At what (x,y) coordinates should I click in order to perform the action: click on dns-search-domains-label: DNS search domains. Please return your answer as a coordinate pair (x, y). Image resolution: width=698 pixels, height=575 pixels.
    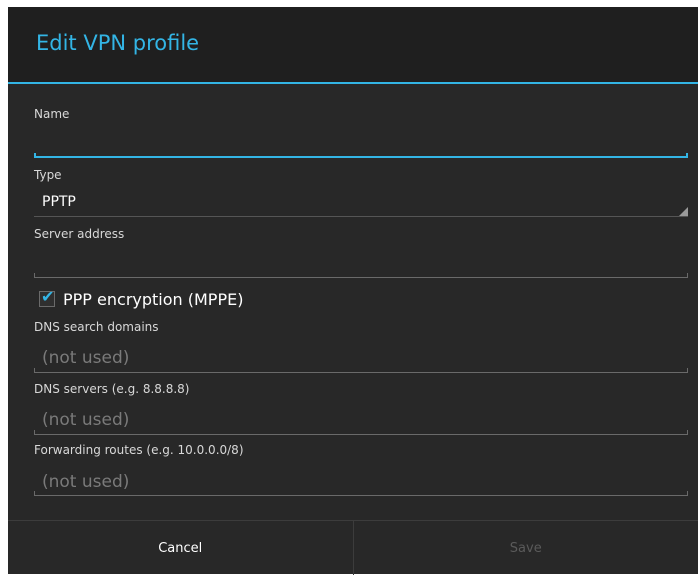
    Looking at the image, I should click on (96, 327).